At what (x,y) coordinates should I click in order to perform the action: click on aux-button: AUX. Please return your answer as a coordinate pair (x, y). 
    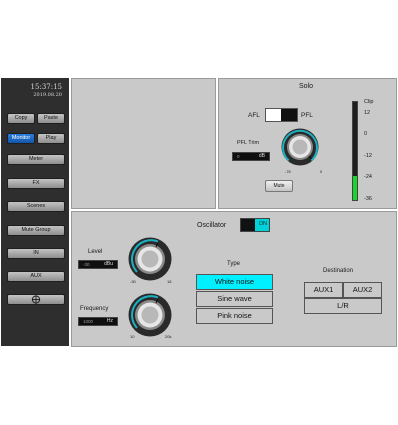
    Looking at the image, I should click on (36, 276).